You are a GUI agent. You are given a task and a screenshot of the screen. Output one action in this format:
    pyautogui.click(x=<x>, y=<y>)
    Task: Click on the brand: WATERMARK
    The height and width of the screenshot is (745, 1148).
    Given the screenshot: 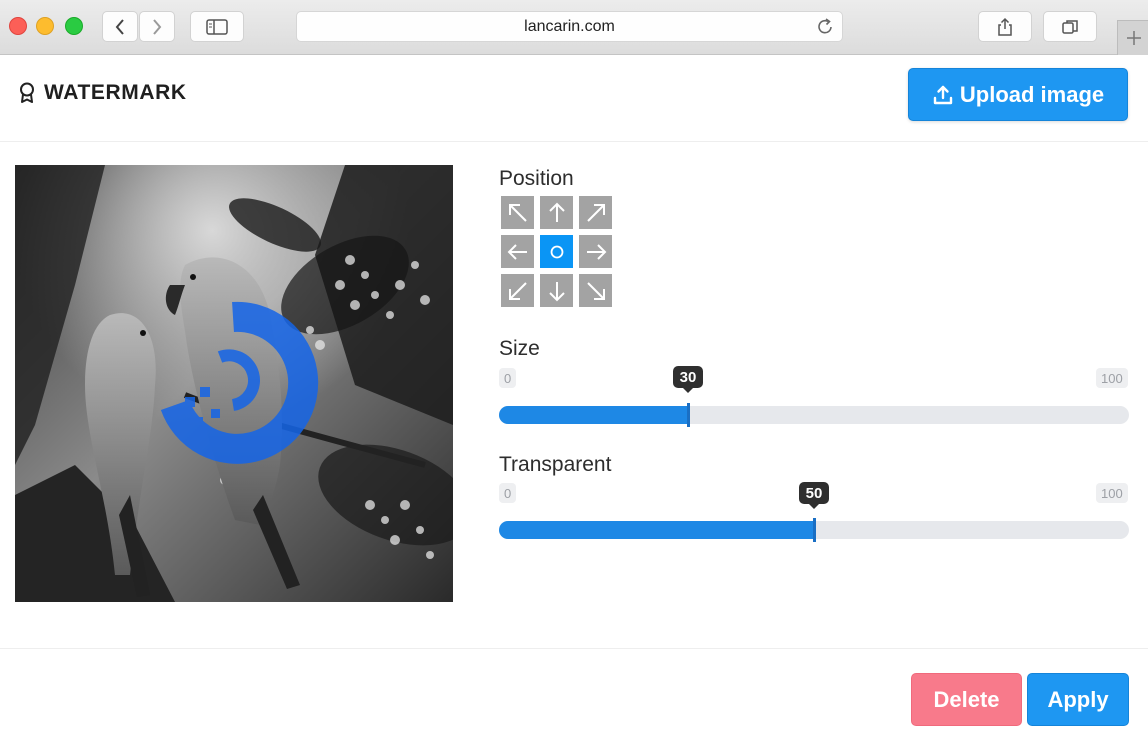 What is the action you would take?
    pyautogui.click(x=102, y=93)
    